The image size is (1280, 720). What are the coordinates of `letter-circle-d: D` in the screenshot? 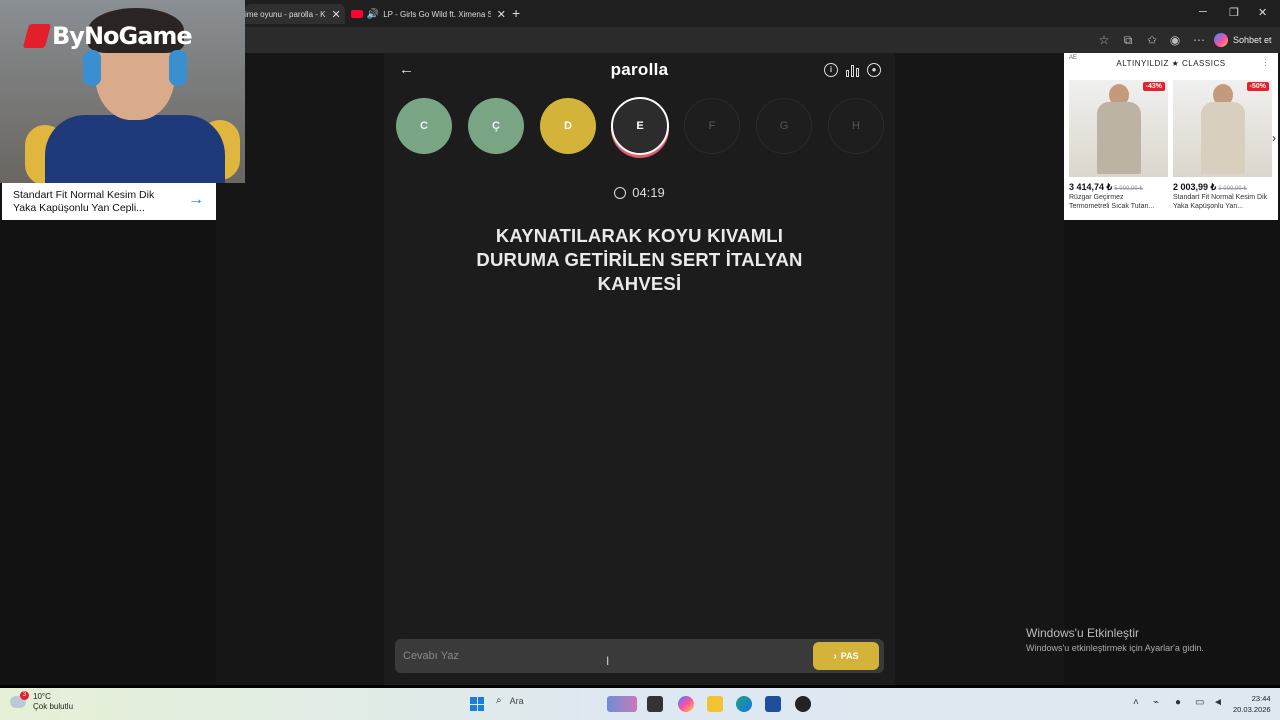 It's located at (568, 126).